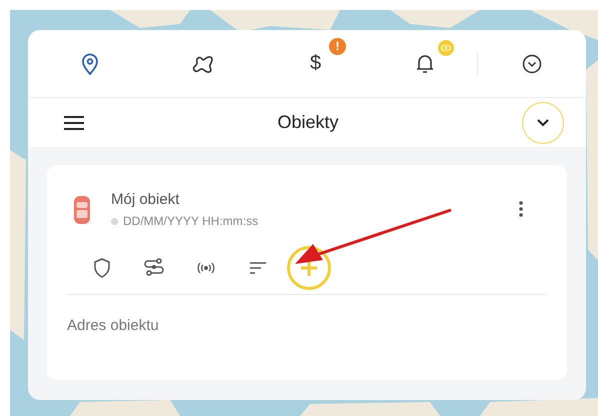 Image resolution: width=598 pixels, height=416 pixels. I want to click on broadcast-icon, so click(206, 268).